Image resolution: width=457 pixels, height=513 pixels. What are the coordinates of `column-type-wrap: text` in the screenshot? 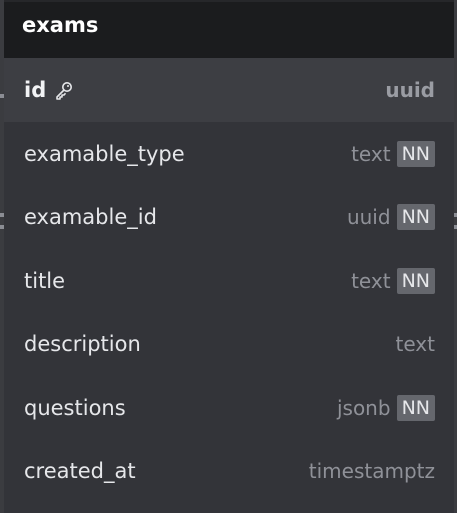 It's located at (415, 344).